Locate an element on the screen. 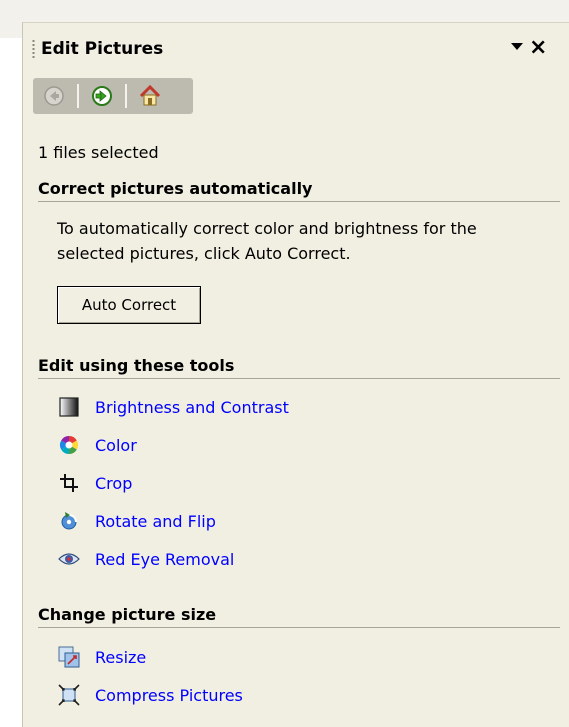  selection-status: 1 files selected is located at coordinates (98, 152).